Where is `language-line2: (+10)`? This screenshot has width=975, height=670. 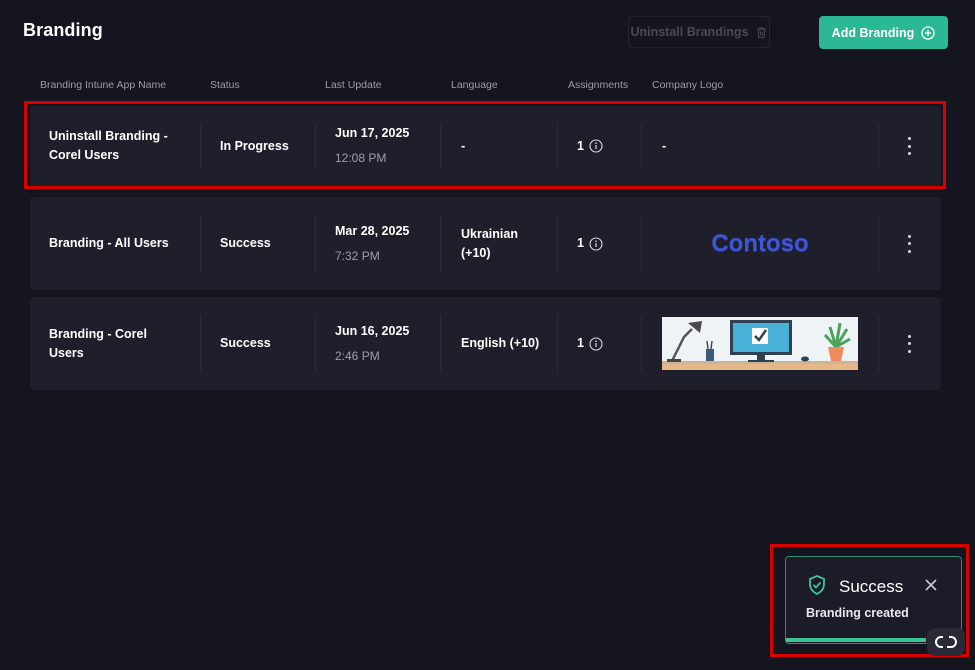
language-line2: (+10) is located at coordinates (476, 252).